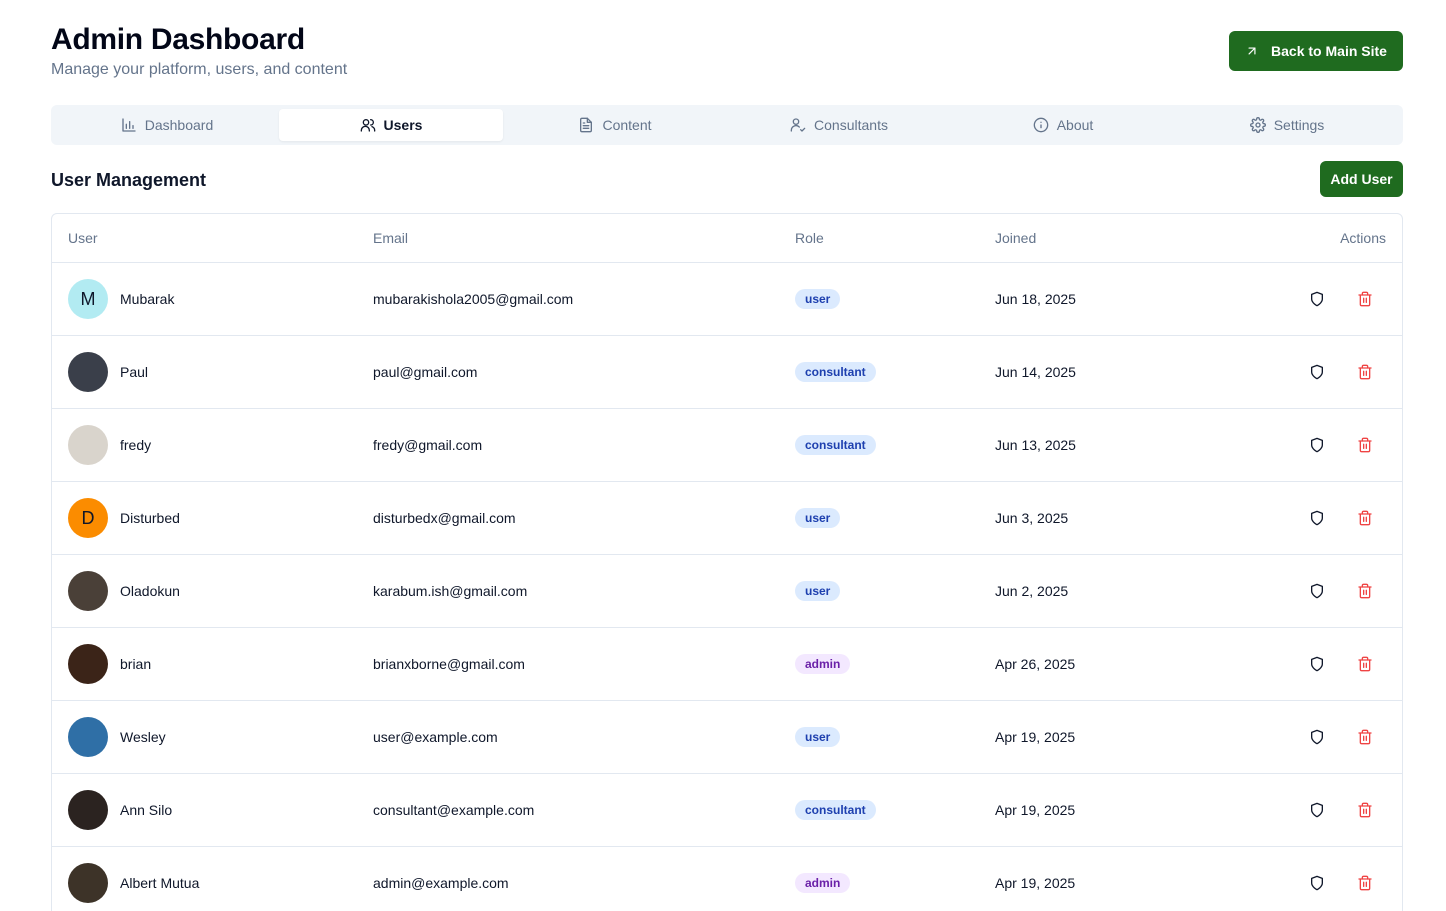 The height and width of the screenshot is (911, 1446). Describe the element at coordinates (1287, 125) in the screenshot. I see `tab-settings: Settings` at that location.